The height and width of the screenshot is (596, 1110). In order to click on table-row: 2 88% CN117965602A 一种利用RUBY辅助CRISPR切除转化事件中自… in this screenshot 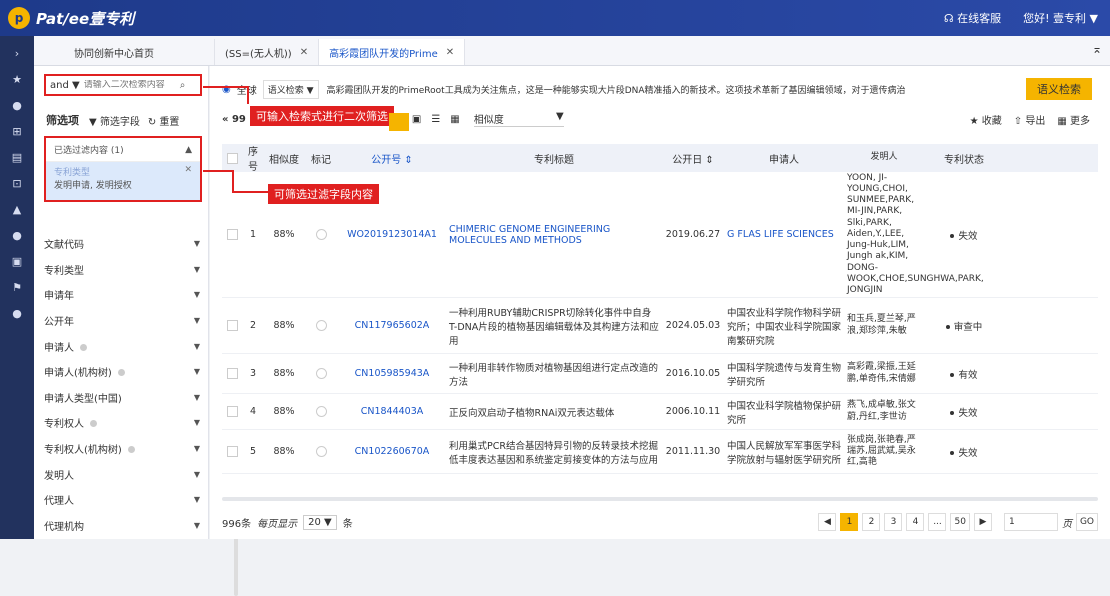, I will do `click(660, 326)`.